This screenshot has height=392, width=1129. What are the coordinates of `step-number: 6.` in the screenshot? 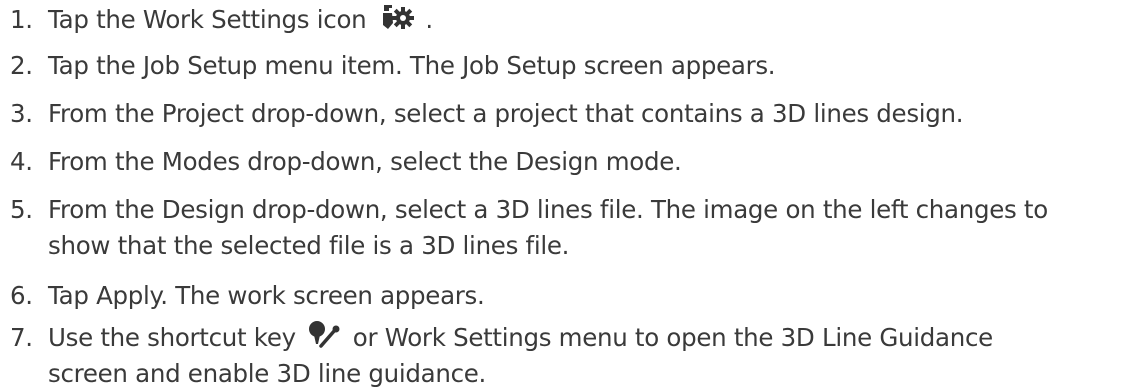 It's located at (21, 295).